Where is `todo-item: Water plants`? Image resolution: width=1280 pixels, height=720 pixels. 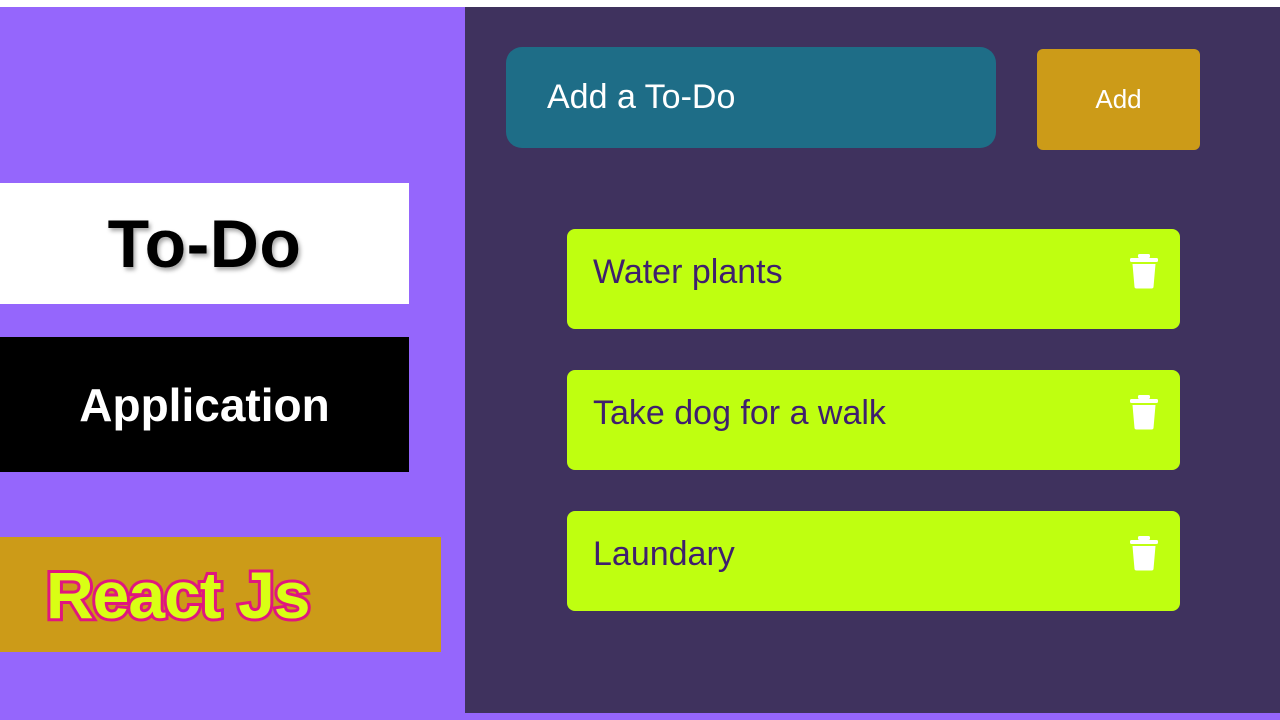 todo-item: Water plants is located at coordinates (873, 279).